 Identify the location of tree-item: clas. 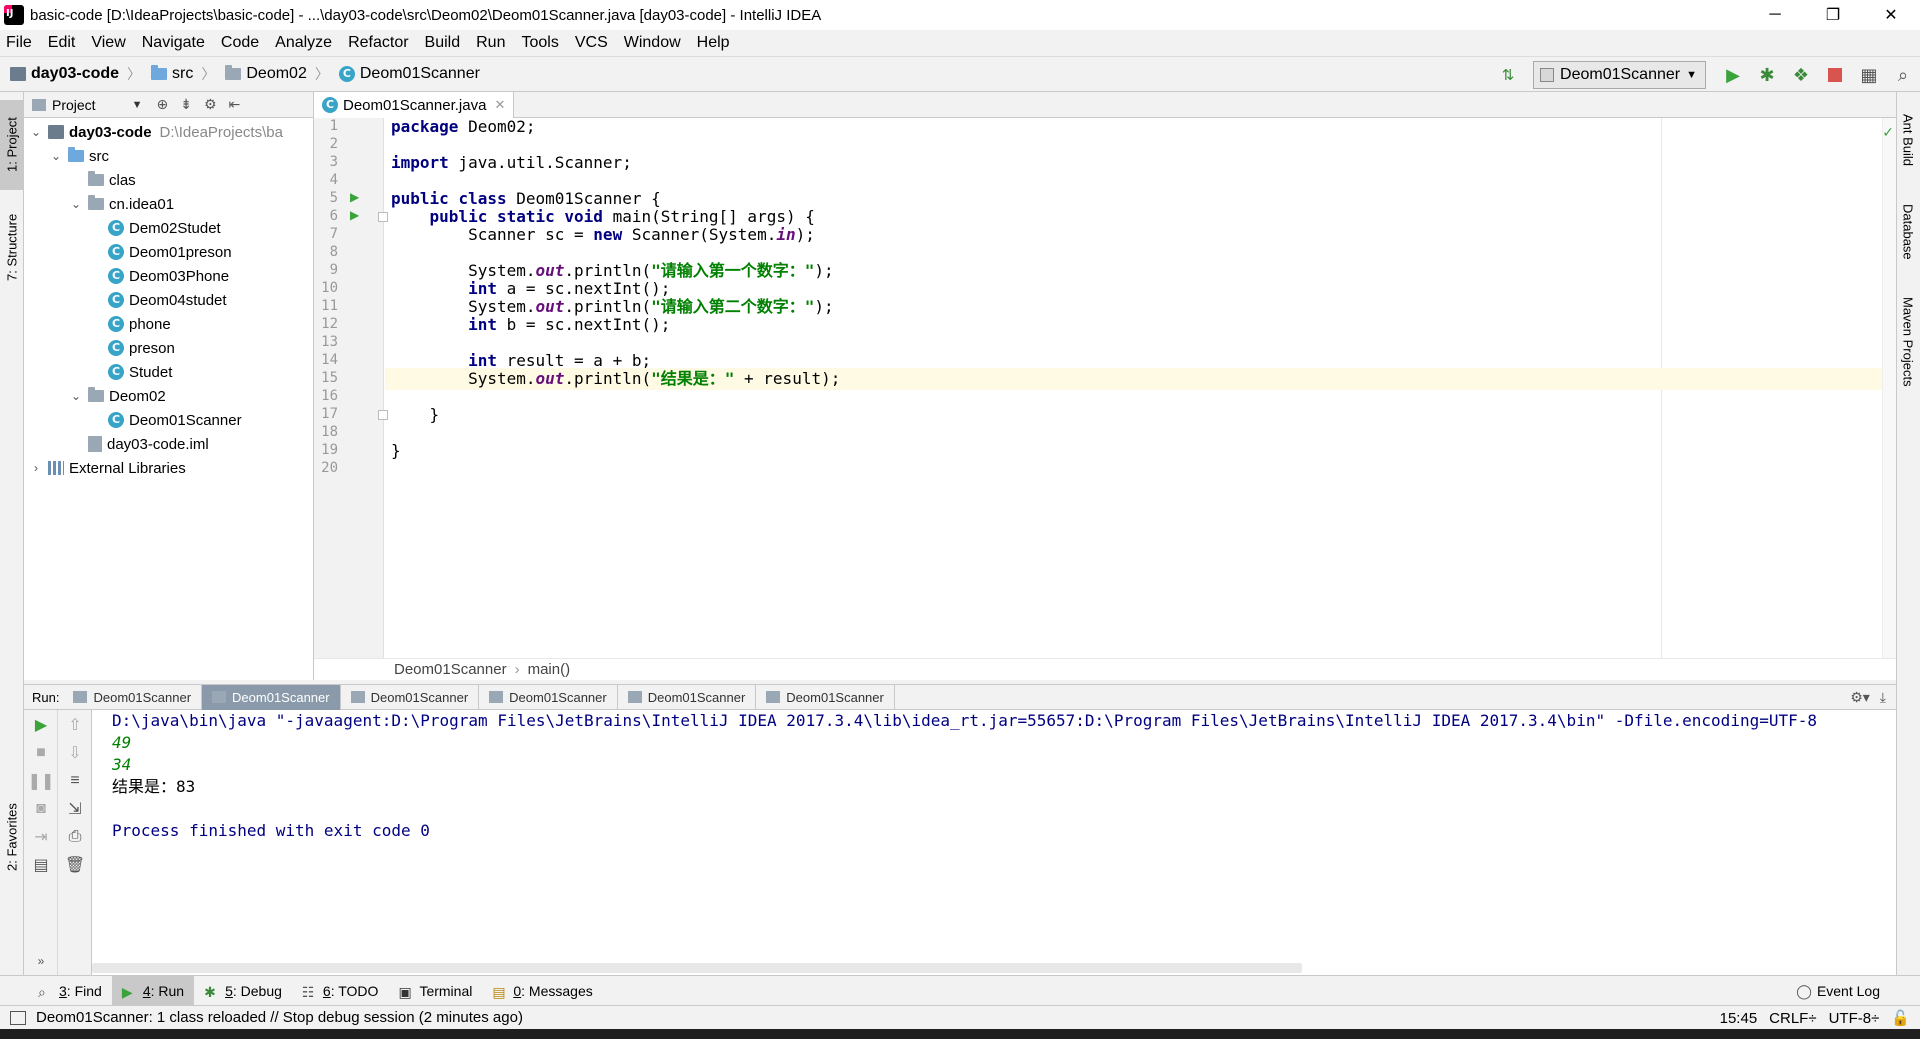
(168, 180).